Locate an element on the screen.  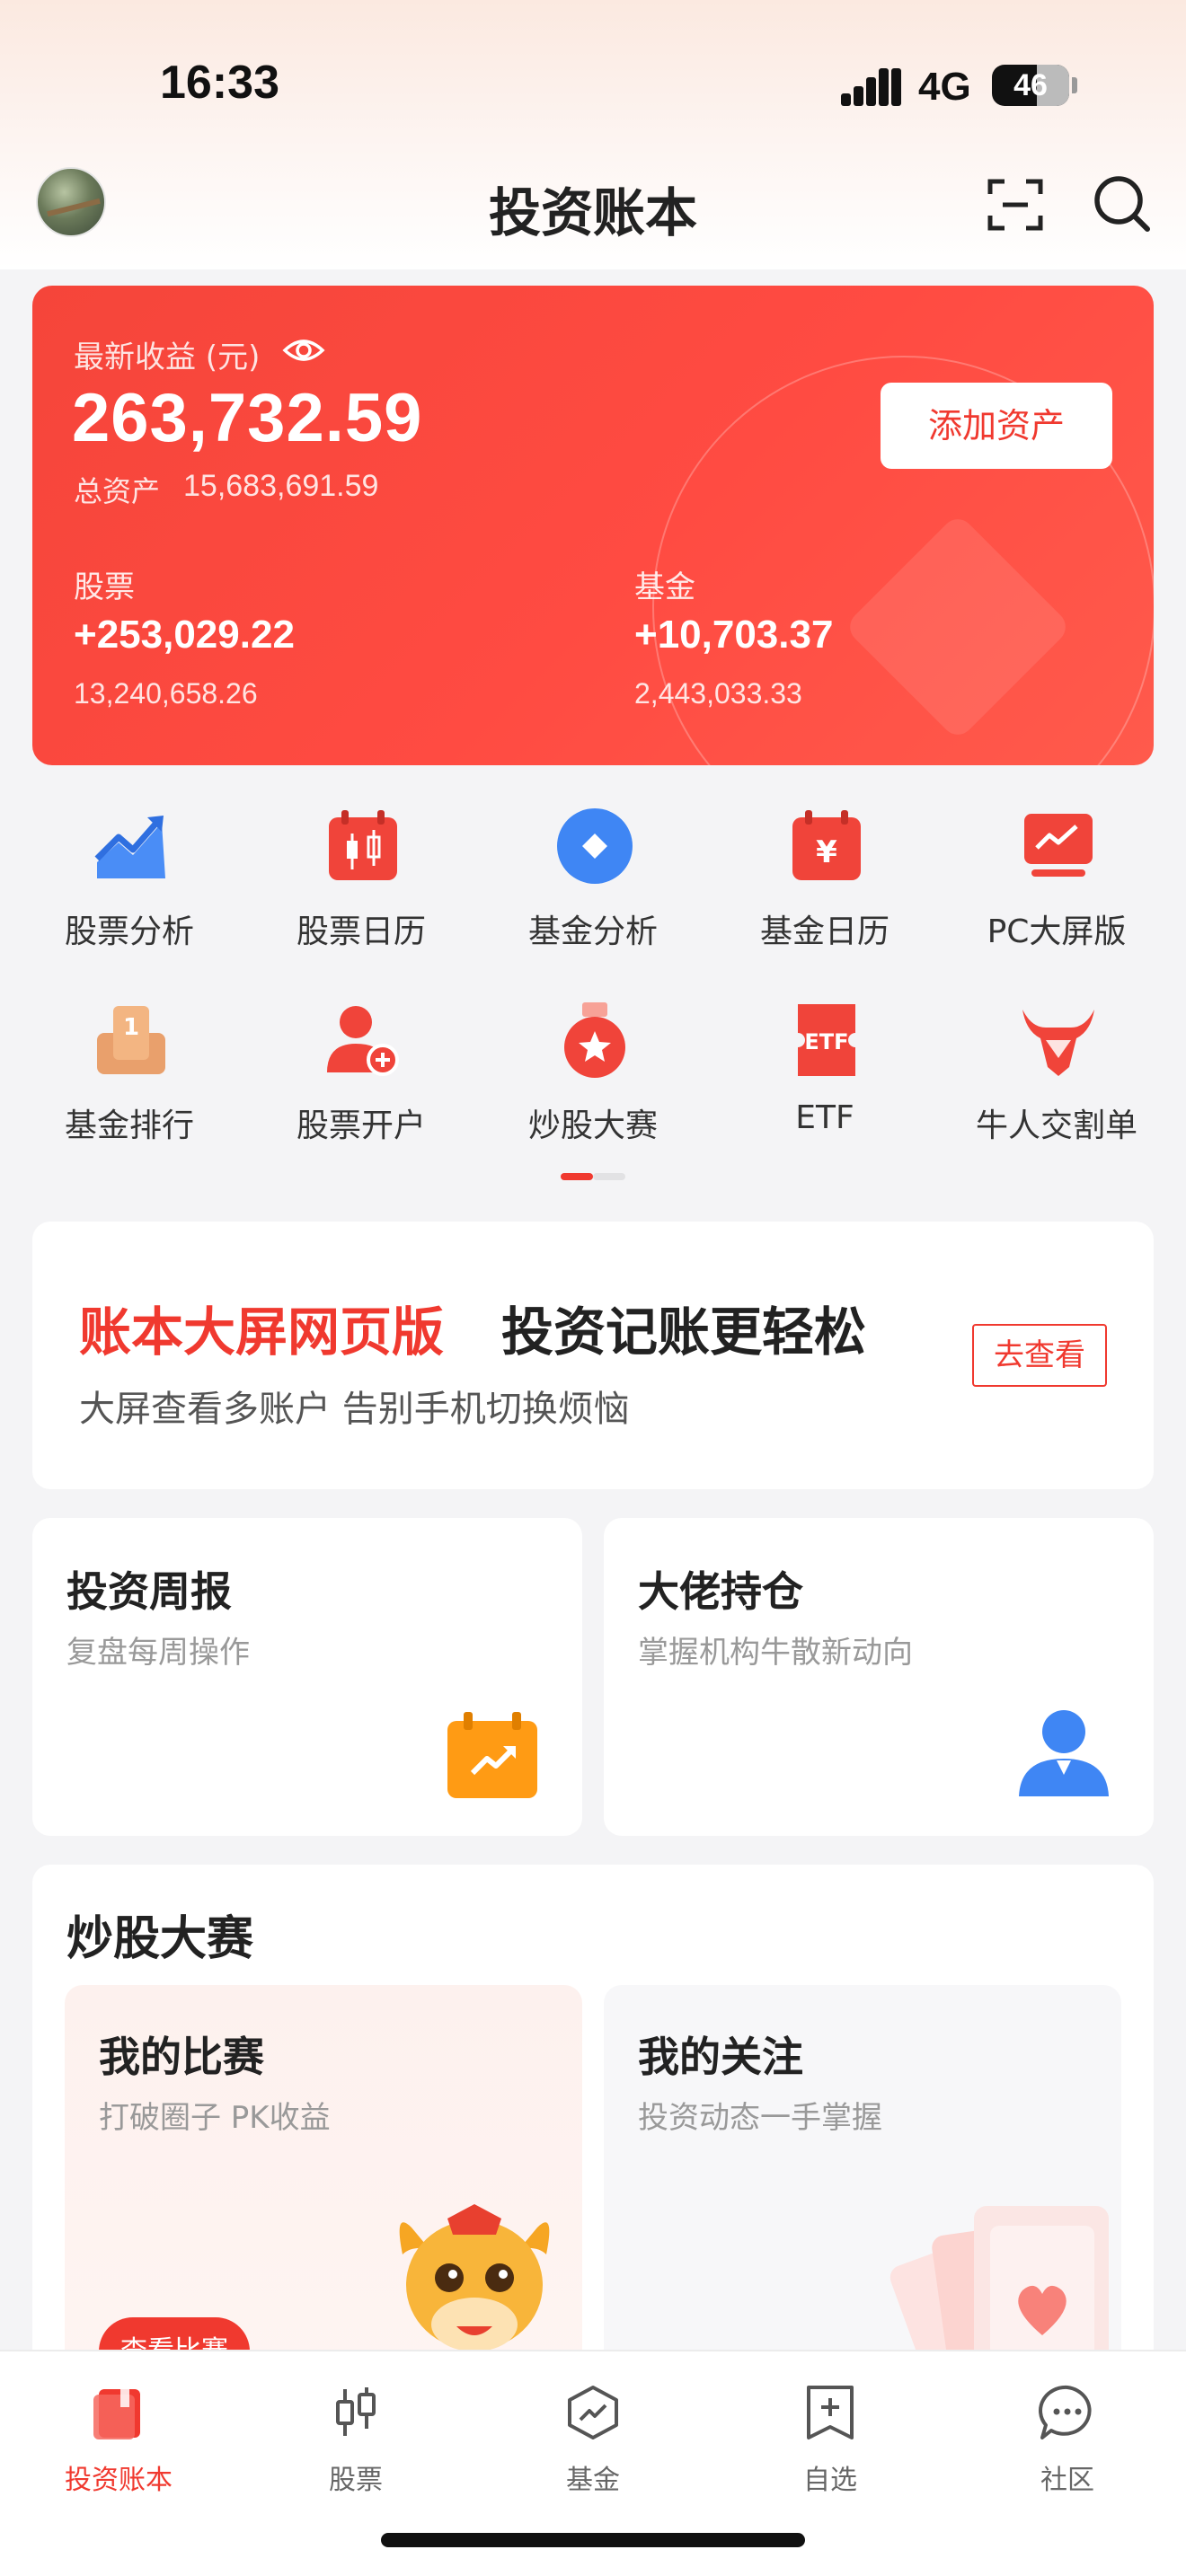
book-icon is located at coordinates (116, 2414).